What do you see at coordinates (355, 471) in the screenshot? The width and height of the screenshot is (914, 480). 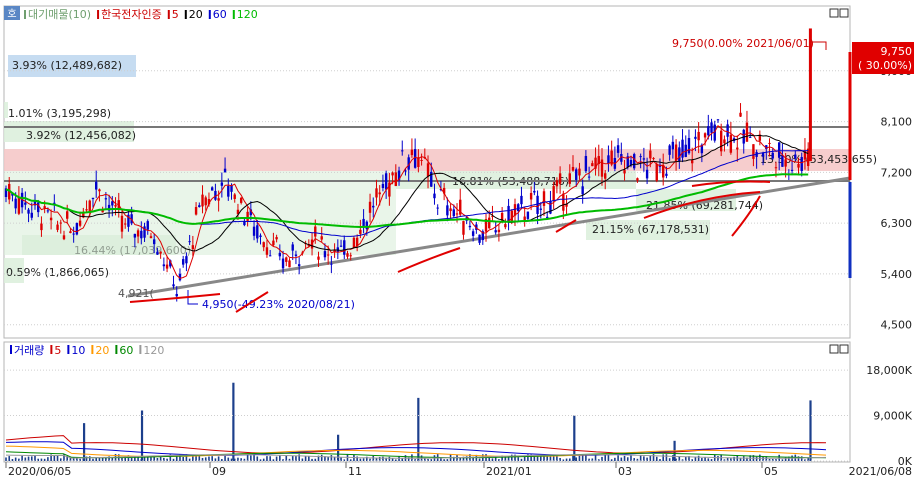 I see `x-tick-label: 11` at bounding box center [355, 471].